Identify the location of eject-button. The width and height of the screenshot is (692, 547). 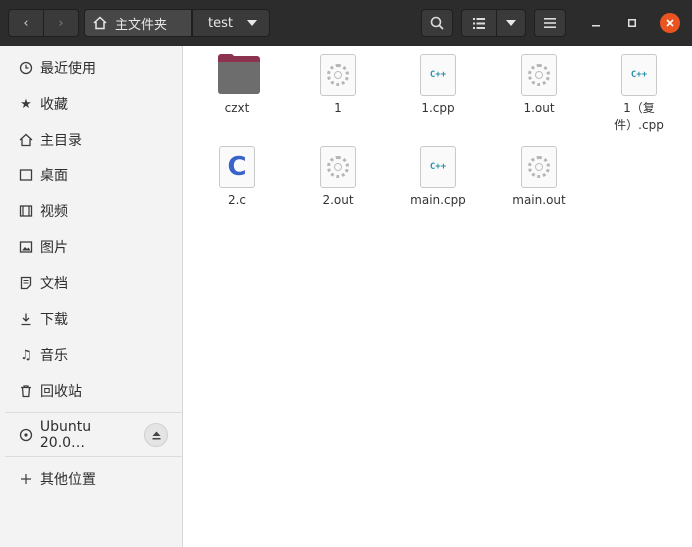
(156, 435).